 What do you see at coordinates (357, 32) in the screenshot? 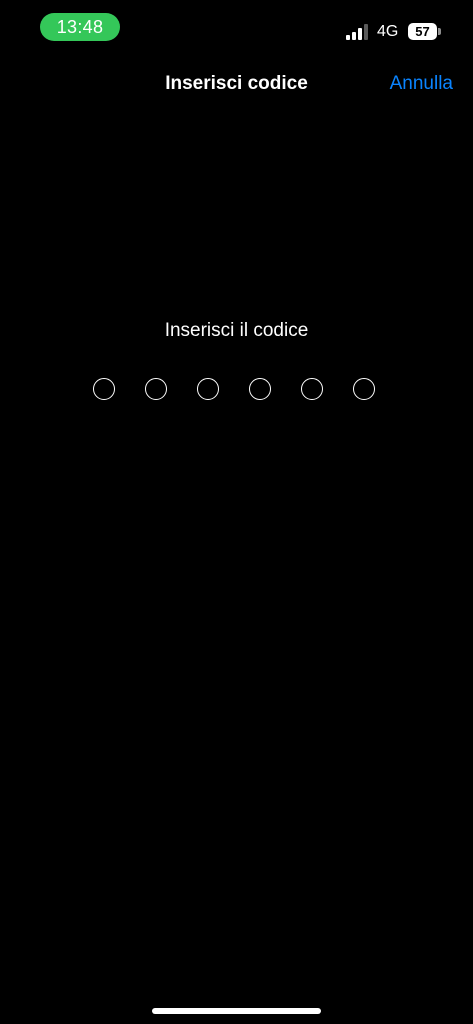
I see `signal-bars-icon` at bounding box center [357, 32].